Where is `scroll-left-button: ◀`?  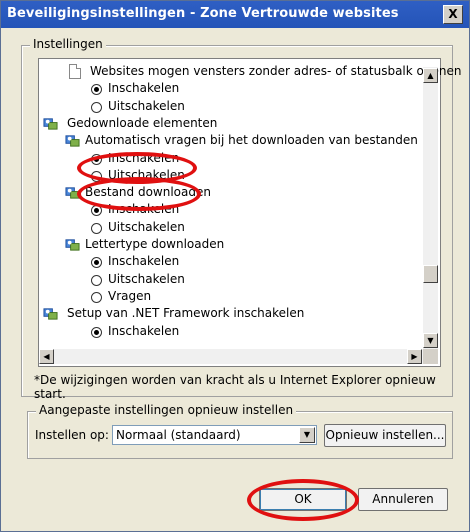
scroll-left-button: ◀ is located at coordinates (46, 356).